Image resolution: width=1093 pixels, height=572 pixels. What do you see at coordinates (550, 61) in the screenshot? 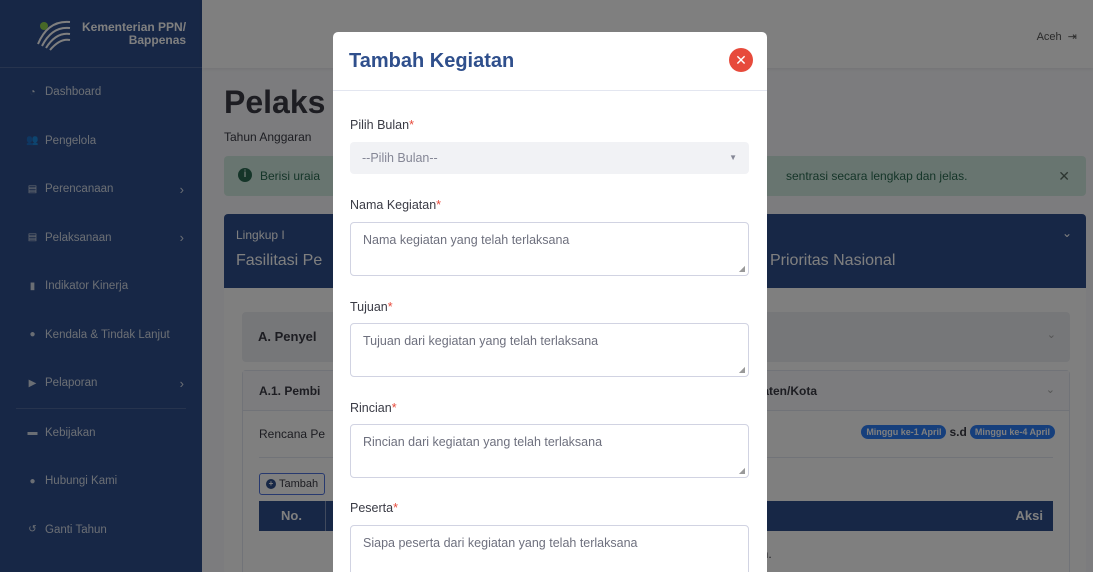
I see `modal-header: Tambah Kegiatan ✕` at bounding box center [550, 61].